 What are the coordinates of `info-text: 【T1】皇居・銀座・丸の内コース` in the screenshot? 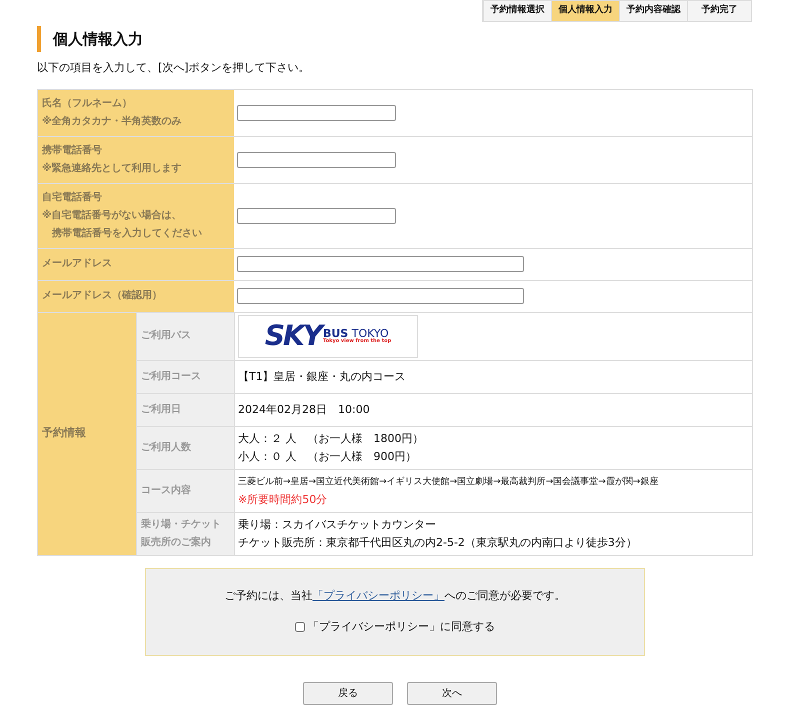 It's located at (322, 376).